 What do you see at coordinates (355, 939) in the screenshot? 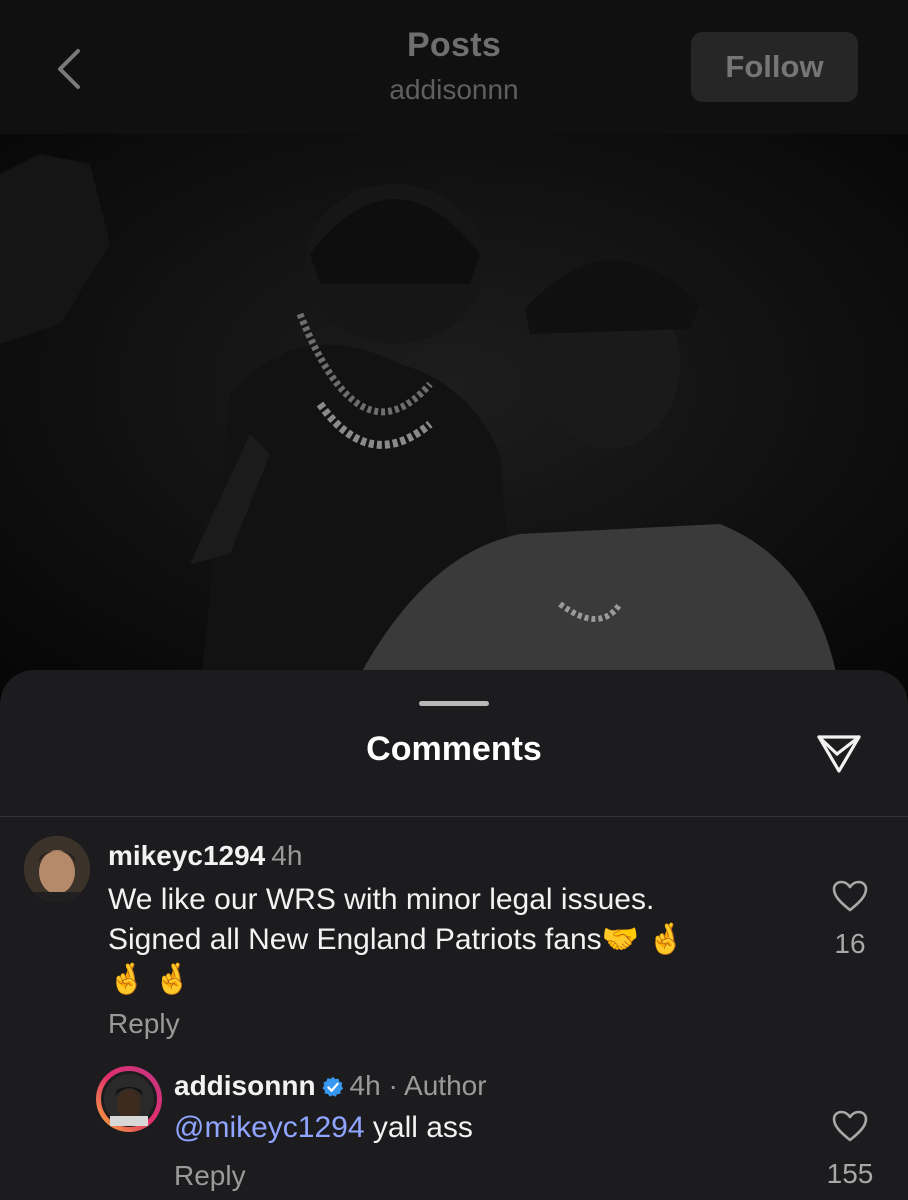
I see `comment-text-line-2: Signed all New England Patriots fans` at bounding box center [355, 939].